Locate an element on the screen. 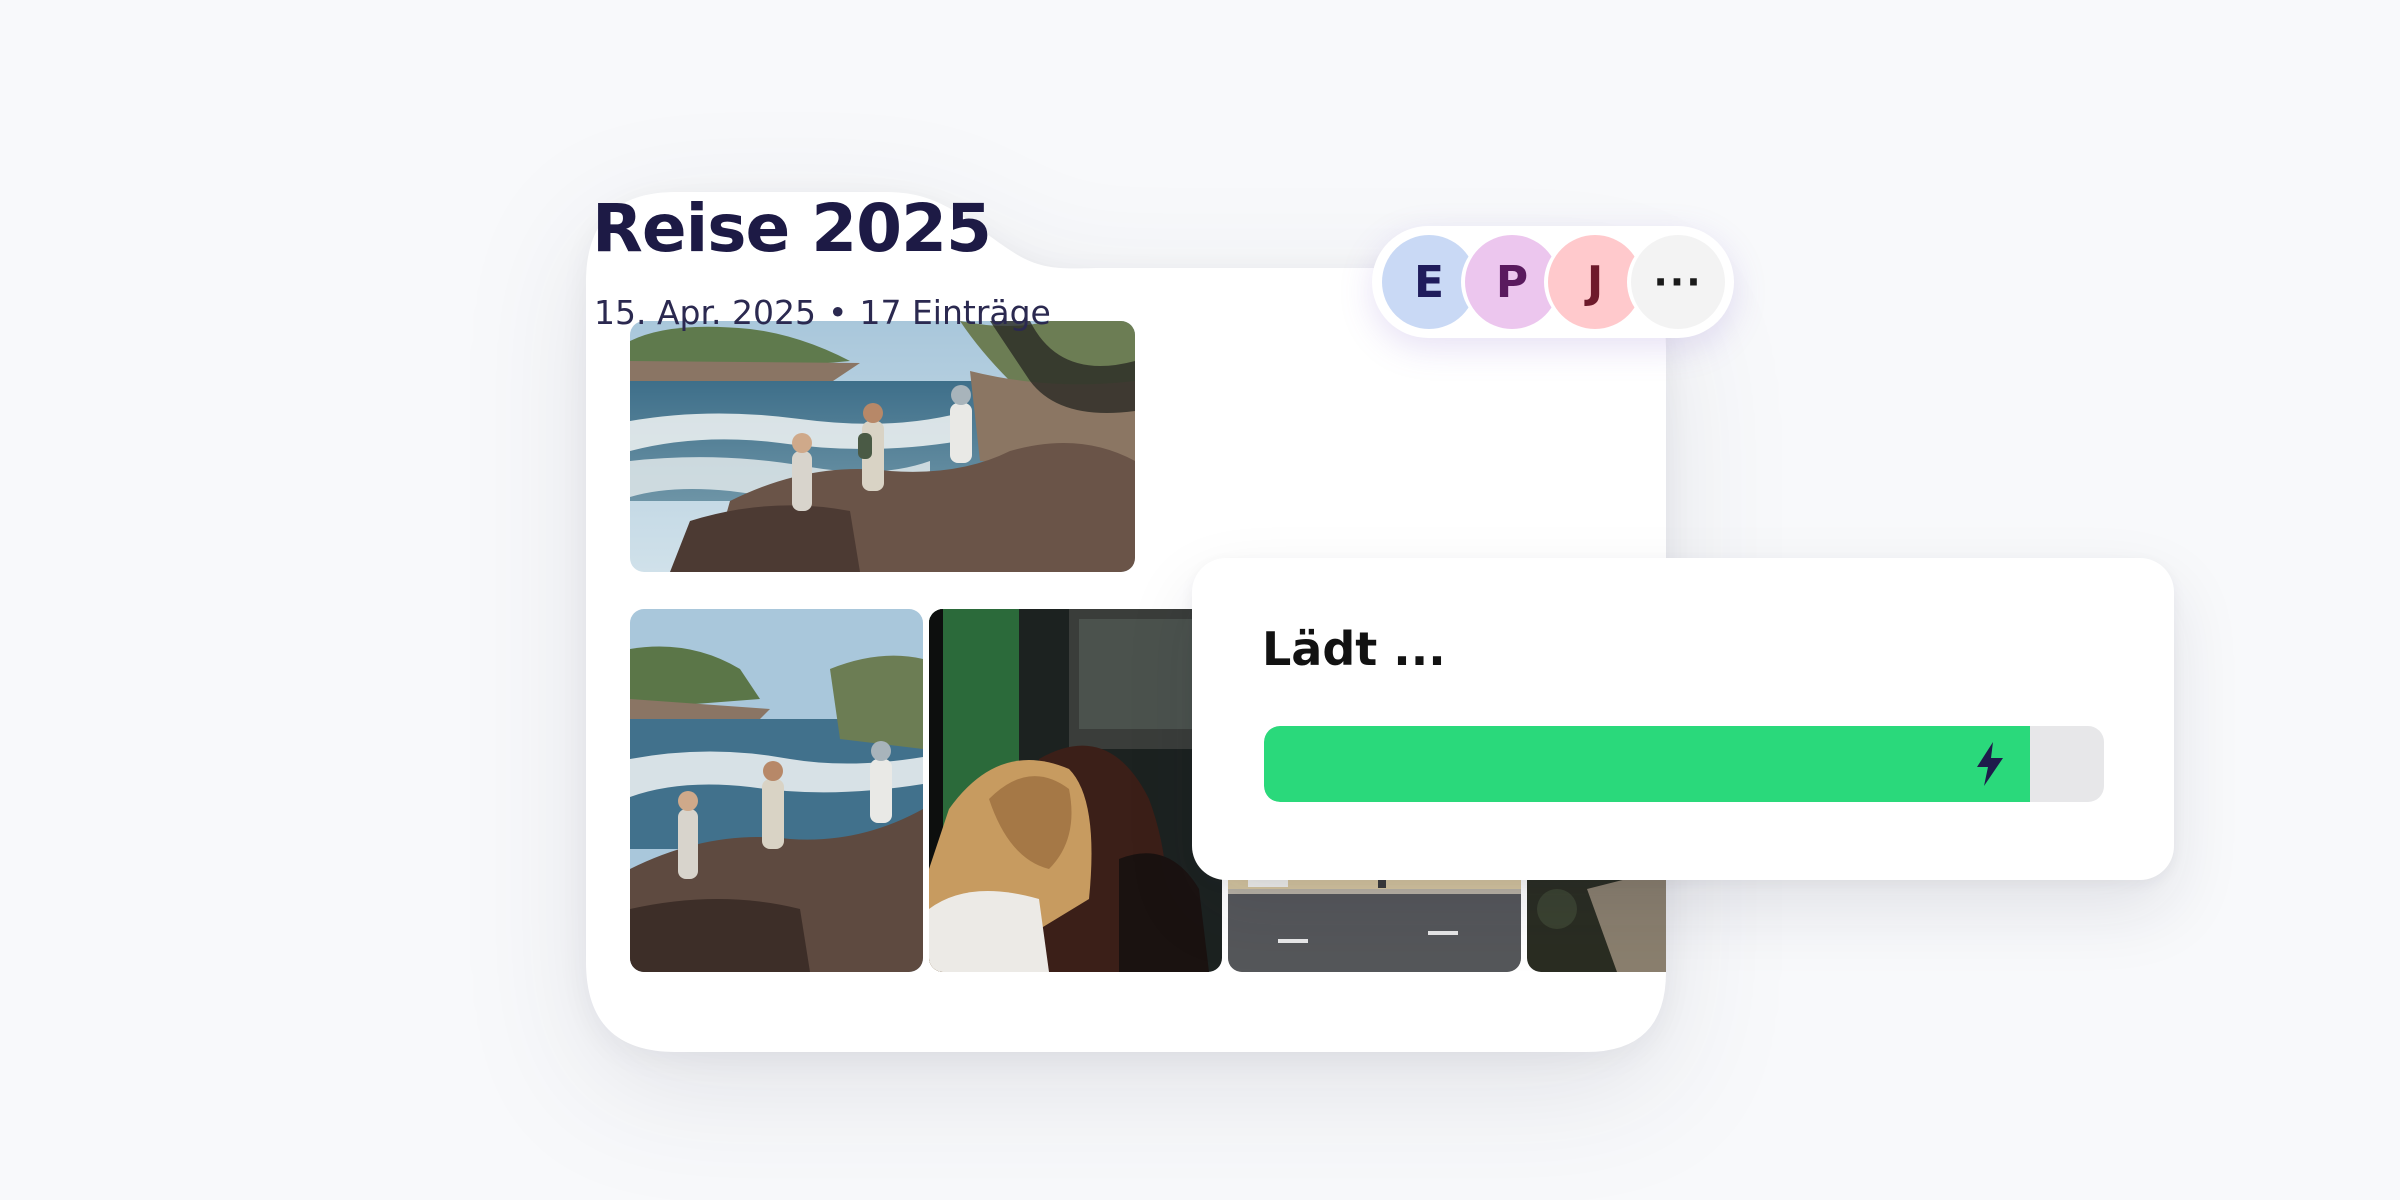  cover-photo is located at coordinates (882, 446).